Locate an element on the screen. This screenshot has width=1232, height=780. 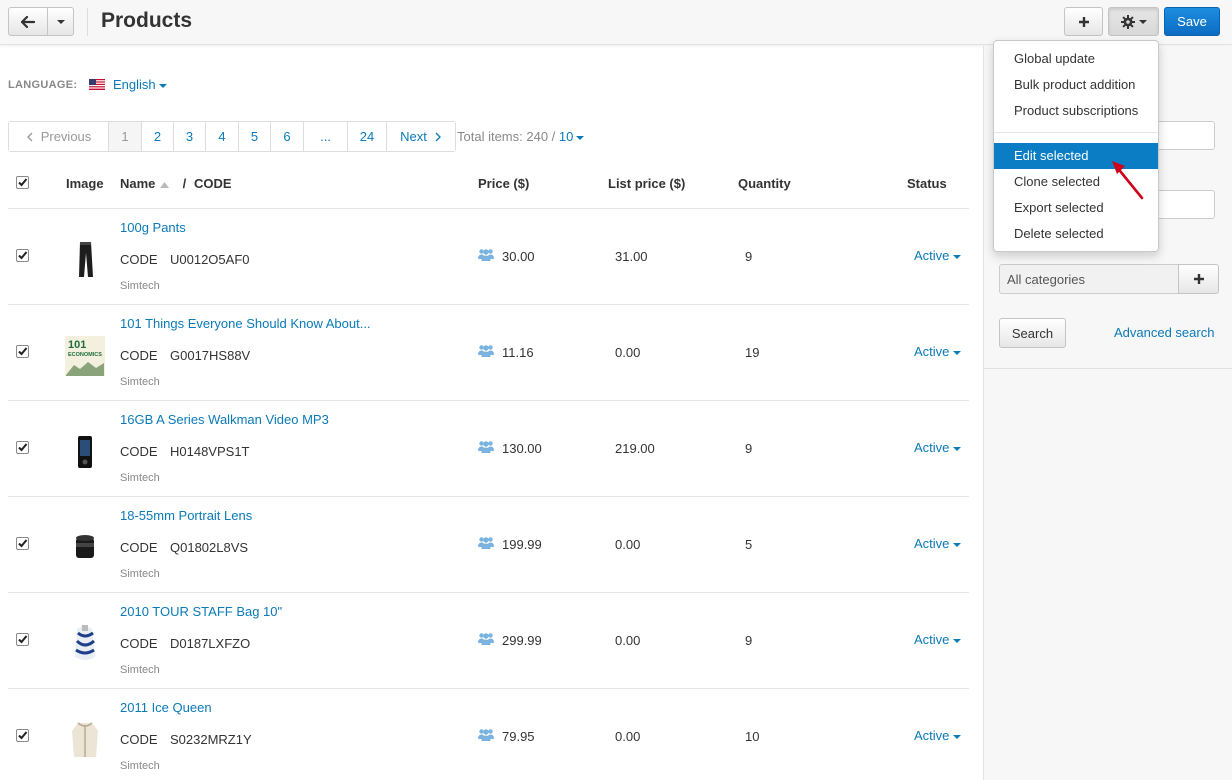
column-header-status: Status is located at coordinates (927, 183).